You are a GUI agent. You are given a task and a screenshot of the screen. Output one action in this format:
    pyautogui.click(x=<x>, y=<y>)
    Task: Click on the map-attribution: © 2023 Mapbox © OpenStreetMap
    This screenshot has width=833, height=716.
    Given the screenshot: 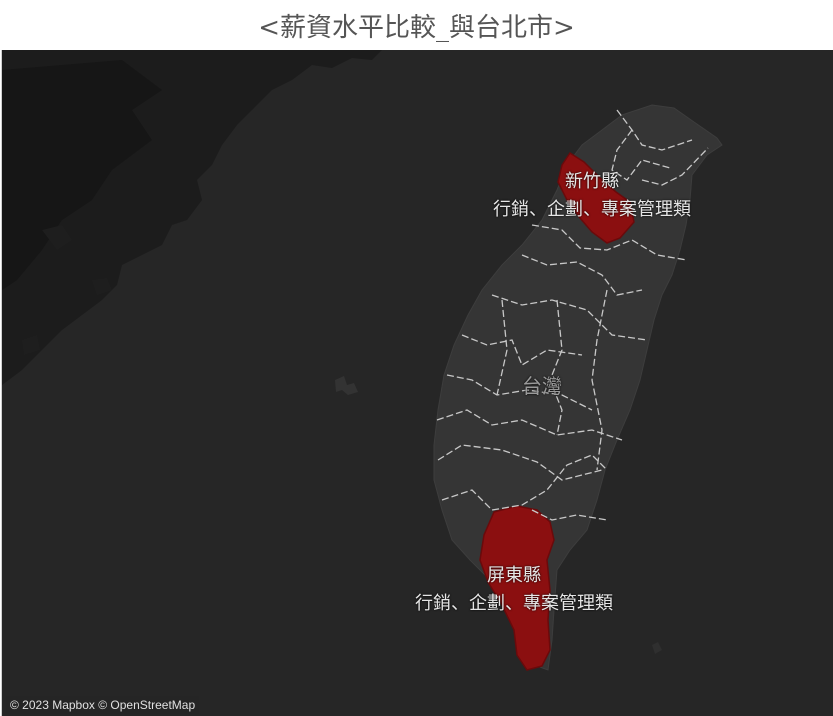 What is the action you would take?
    pyautogui.click(x=103, y=705)
    